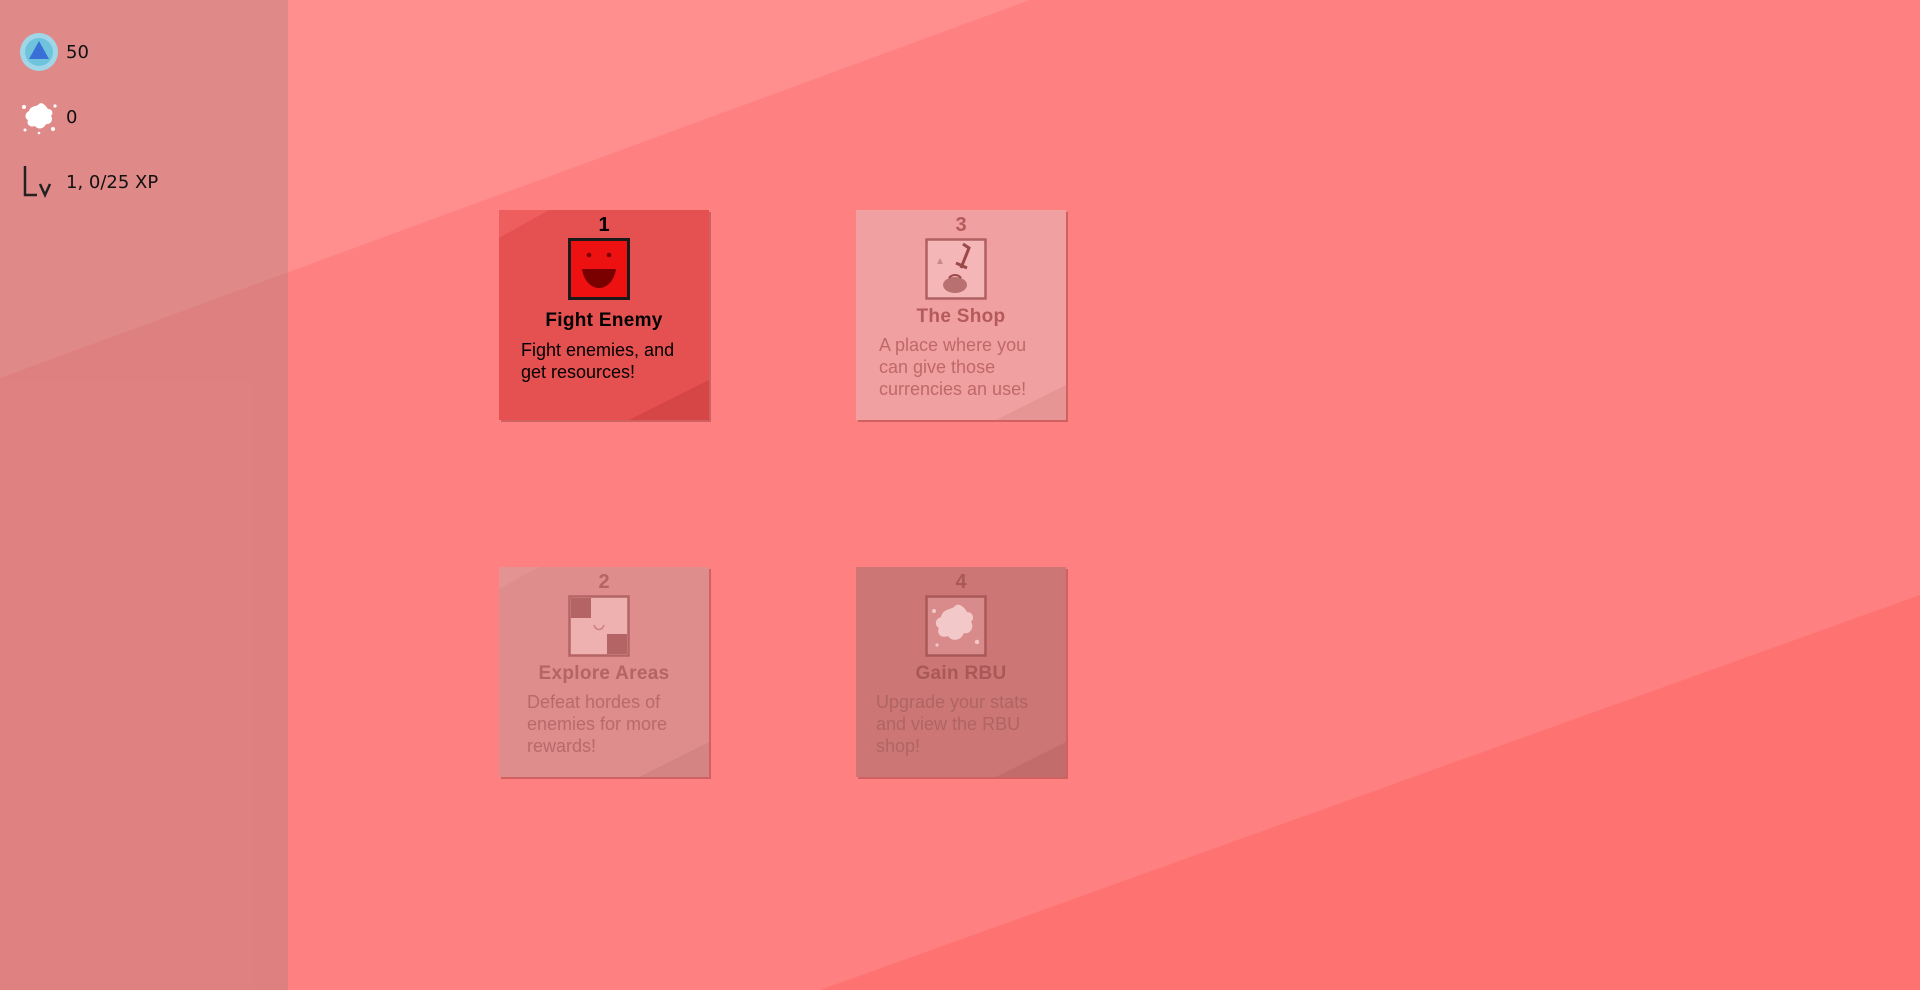 This screenshot has height=990, width=1920. What do you see at coordinates (604, 225) in the screenshot?
I see `card-number: 1` at bounding box center [604, 225].